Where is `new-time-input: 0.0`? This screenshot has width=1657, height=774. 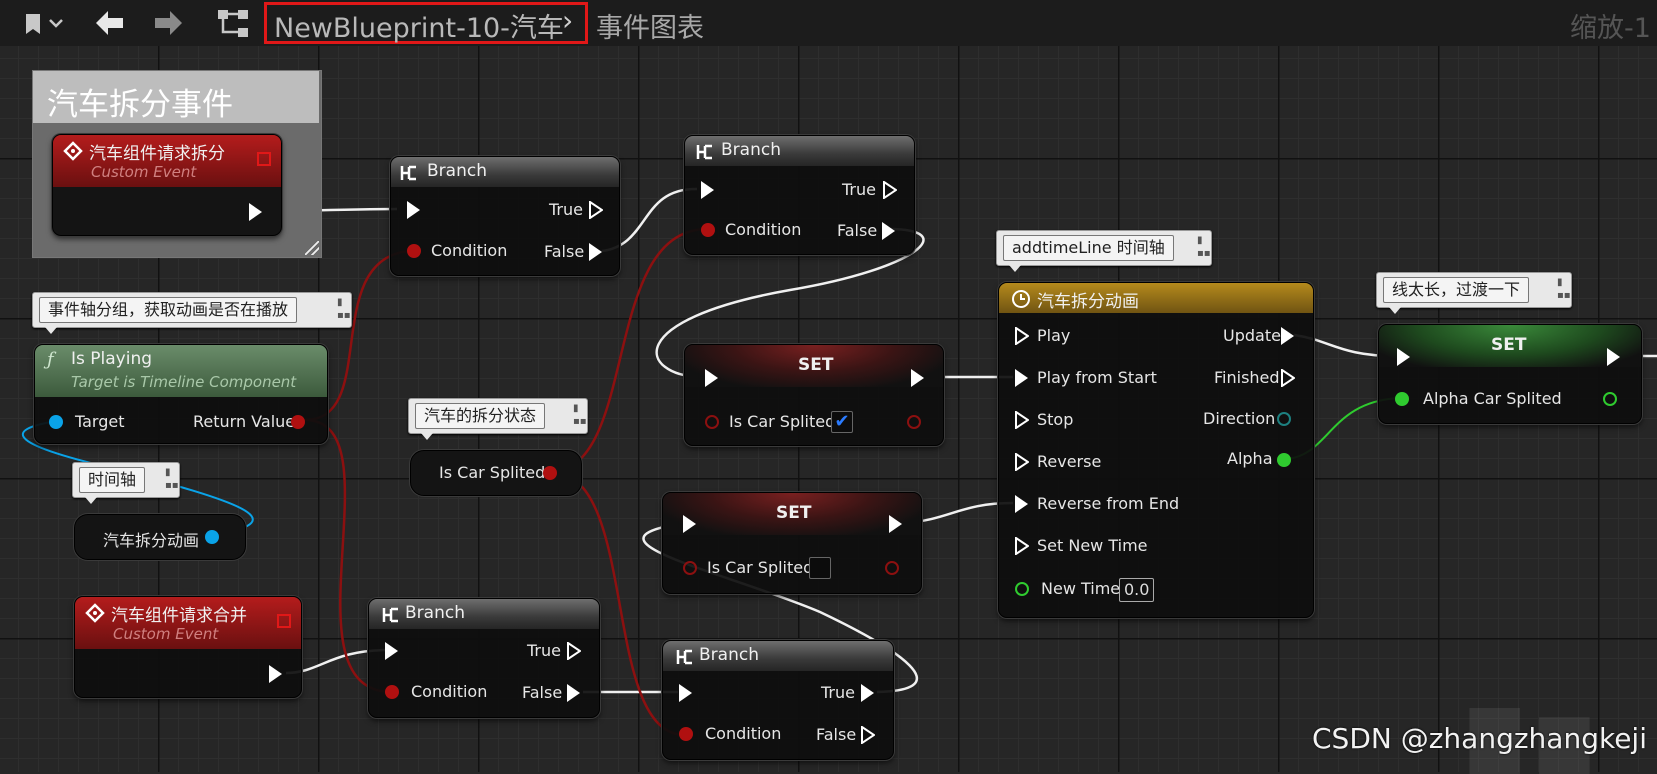 new-time-input: 0.0 is located at coordinates (1137, 590).